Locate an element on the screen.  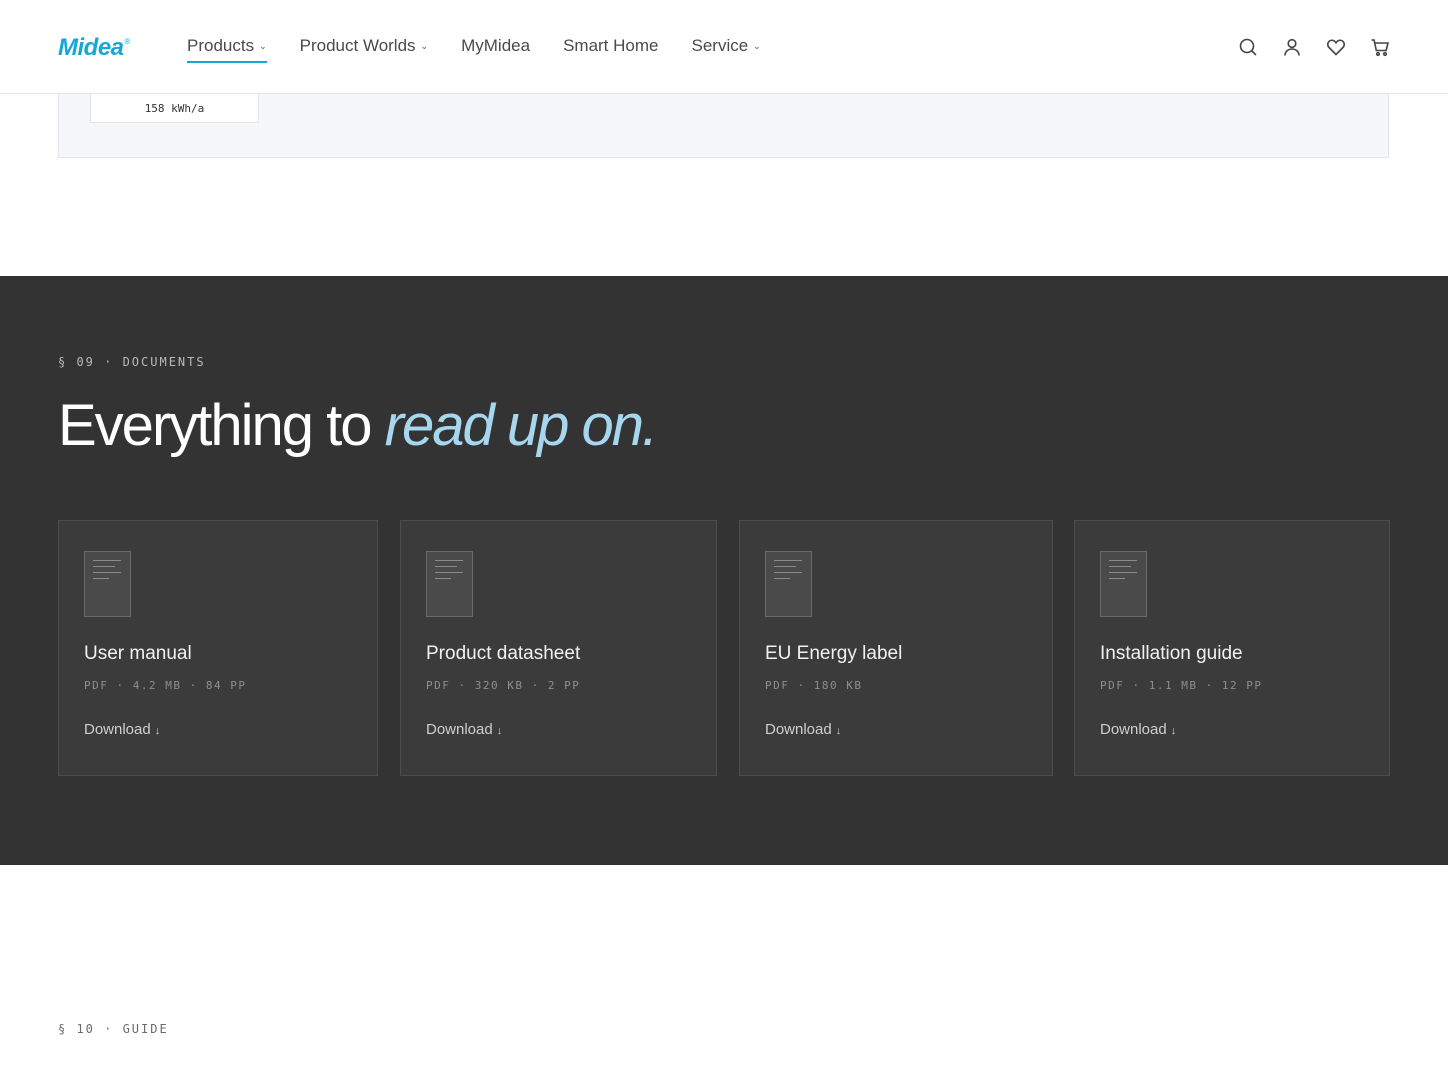
nav-item-service: Service ⌄ is located at coordinates (725, 46).